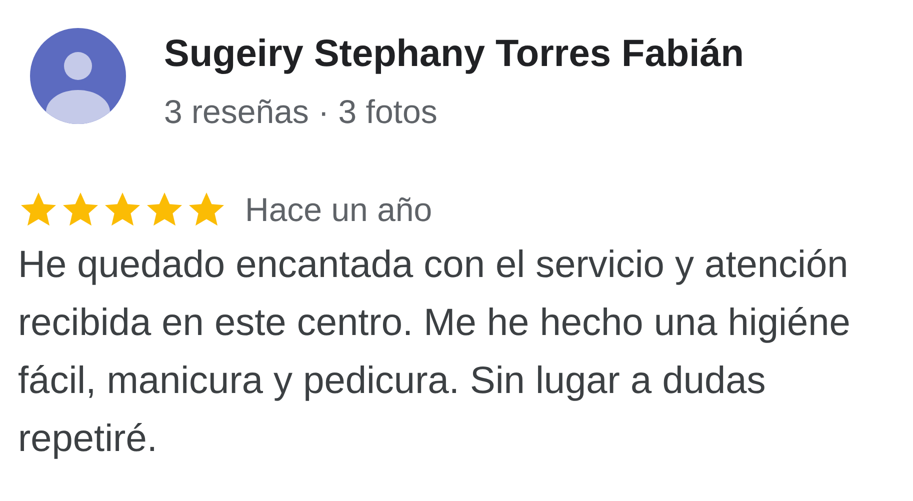 Image resolution: width=913 pixels, height=501 pixels. I want to click on reviewer-name: Sugeiry Stephany Torres Fabián, so click(454, 54).